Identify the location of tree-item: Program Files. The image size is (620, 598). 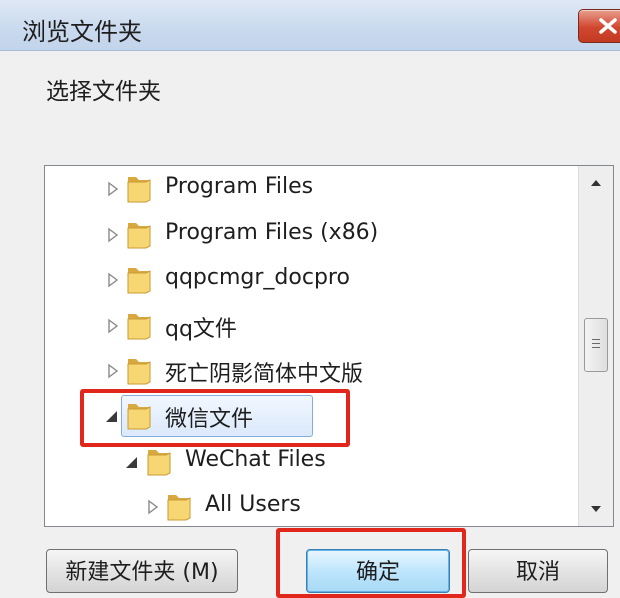
(305, 189).